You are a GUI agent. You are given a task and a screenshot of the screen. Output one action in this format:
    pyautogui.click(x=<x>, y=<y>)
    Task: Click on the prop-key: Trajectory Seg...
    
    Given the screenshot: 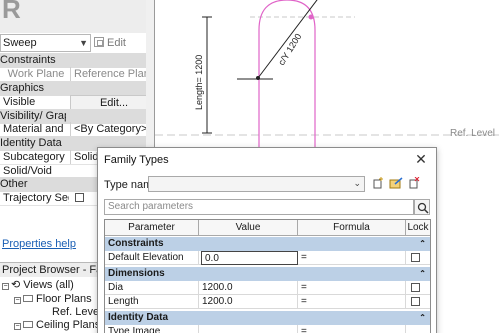 What is the action you would take?
    pyautogui.click(x=36, y=198)
    